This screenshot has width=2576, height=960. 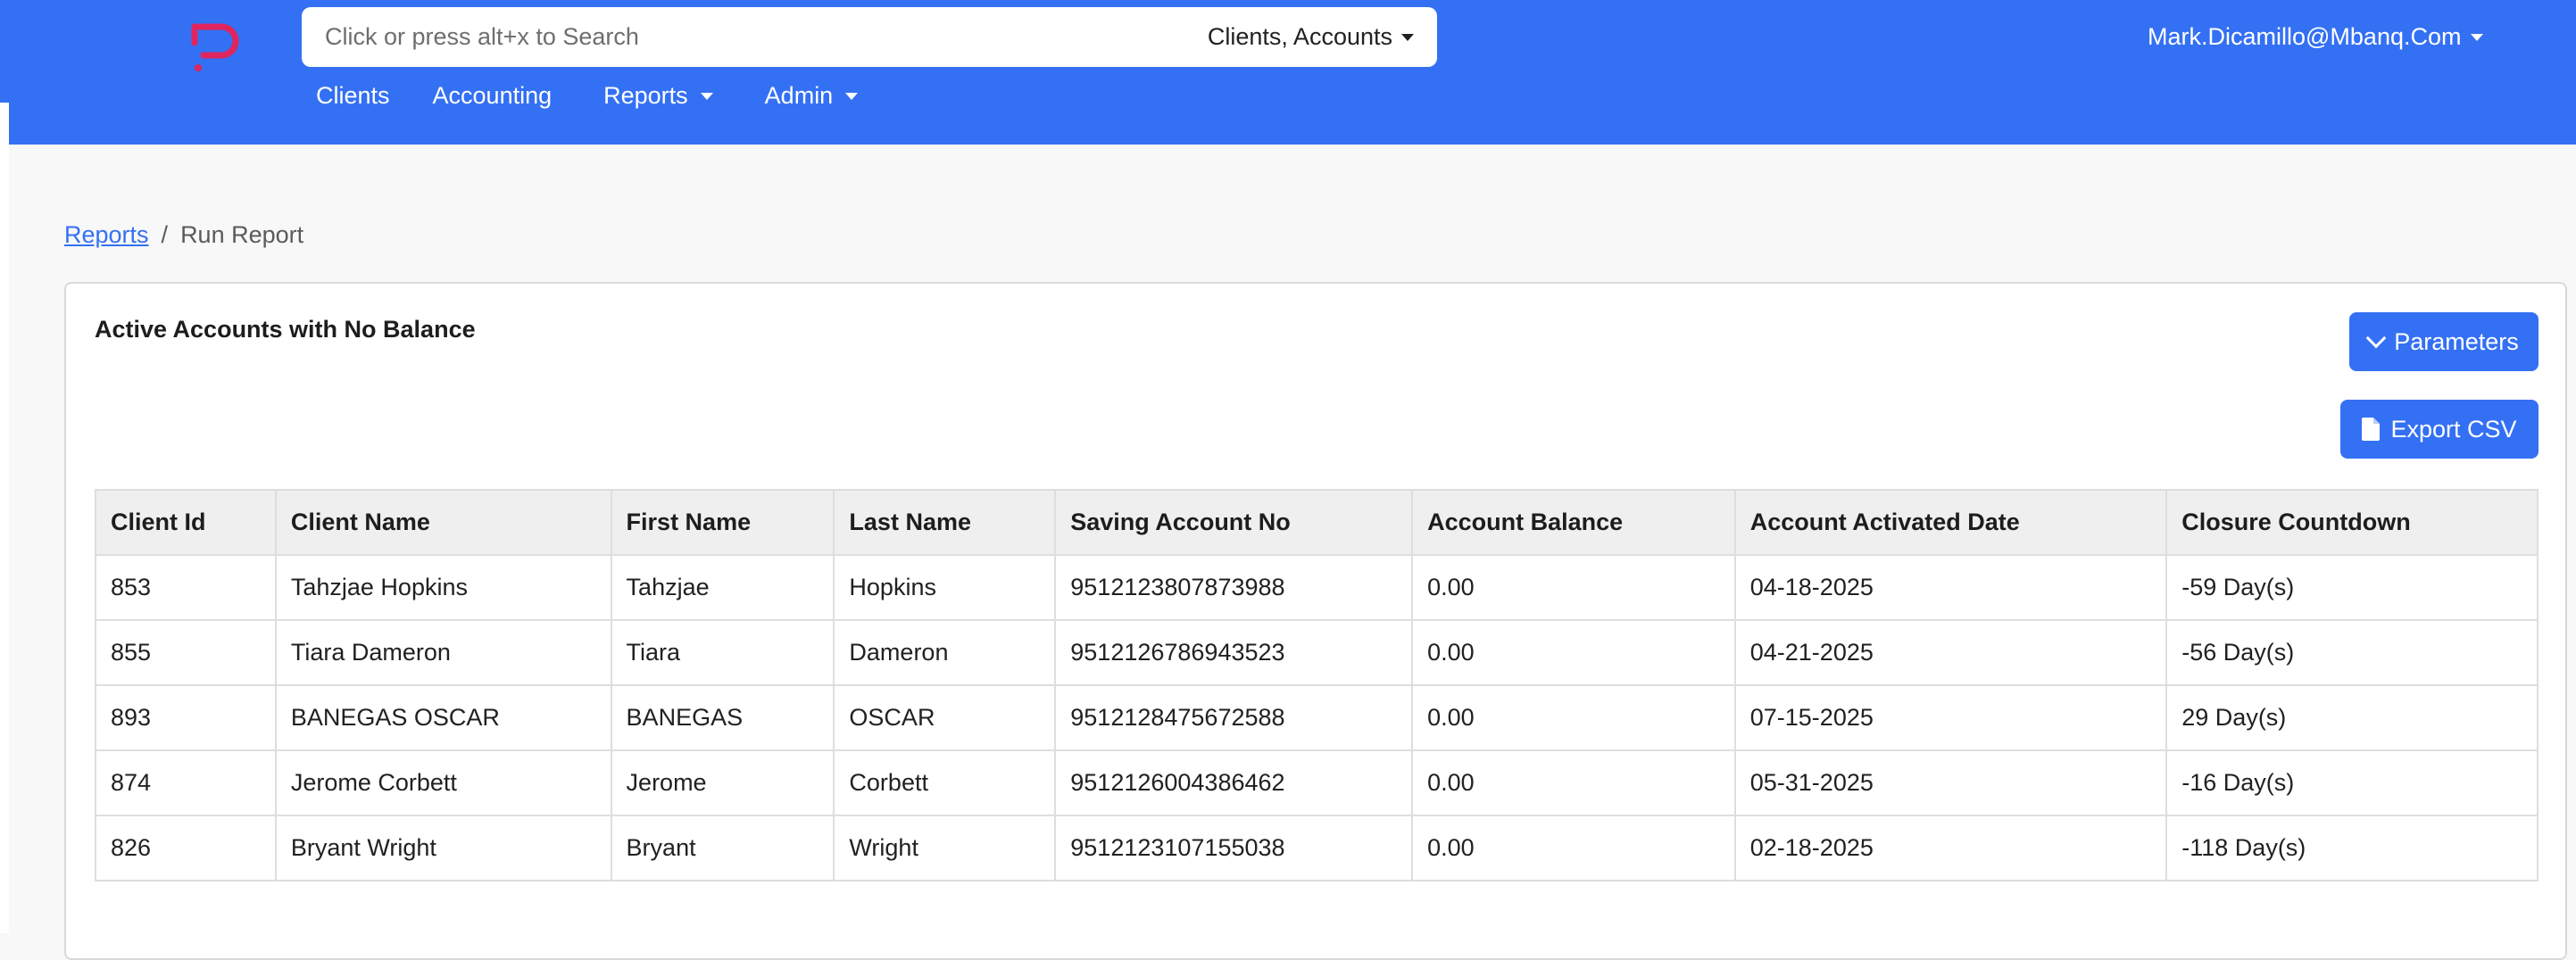 What do you see at coordinates (1234, 587) in the screenshot?
I see `cell-saving-account-no: 9512123807873988` at bounding box center [1234, 587].